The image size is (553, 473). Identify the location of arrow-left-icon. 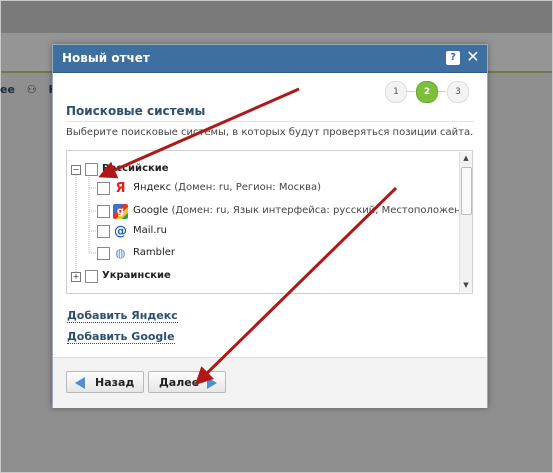
(80, 383).